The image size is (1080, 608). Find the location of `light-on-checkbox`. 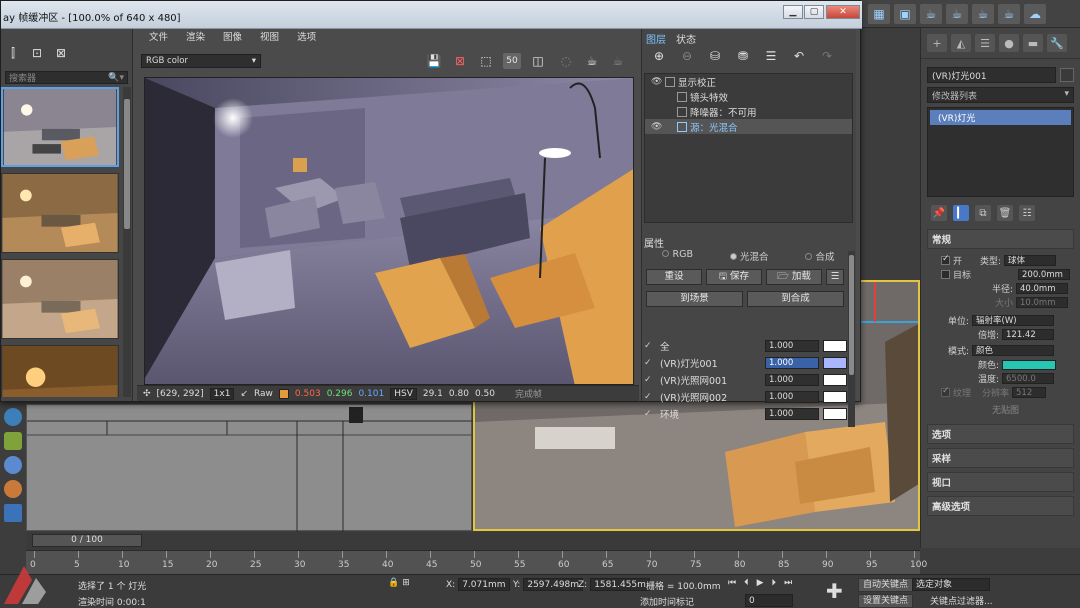

light-on-checkbox is located at coordinates (945, 259).